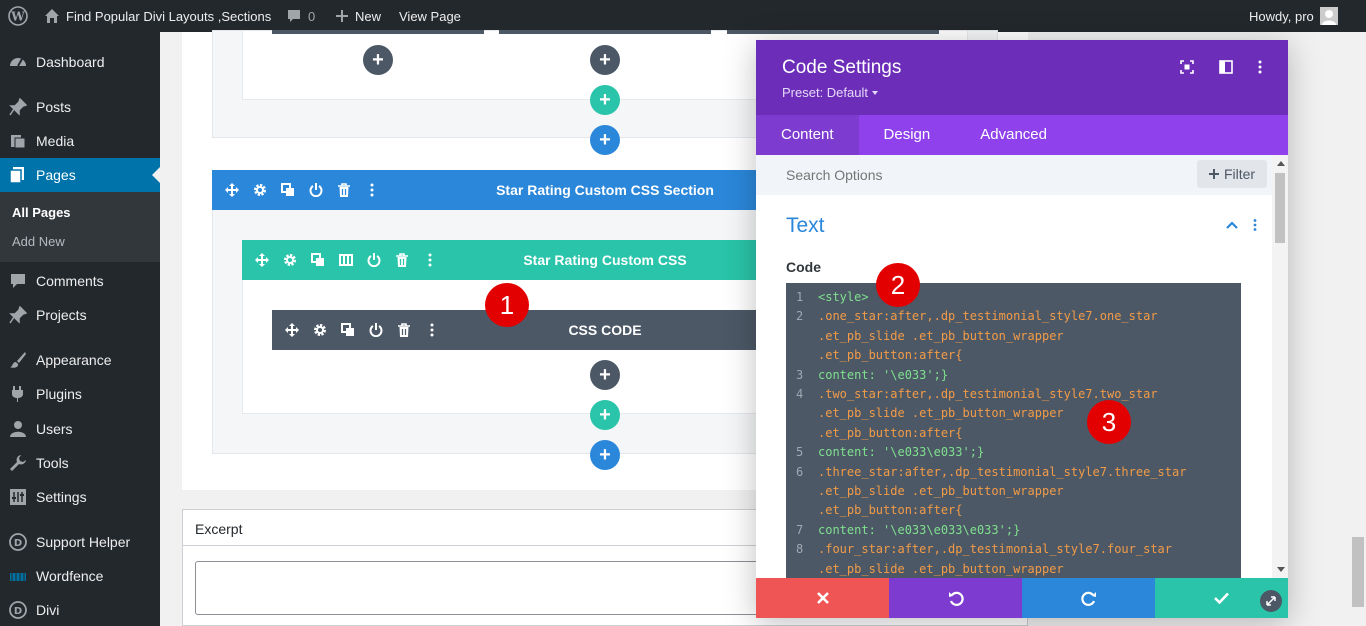 The image size is (1366, 626). What do you see at coordinates (1232, 225) in the screenshot?
I see `chevron-up-icon` at bounding box center [1232, 225].